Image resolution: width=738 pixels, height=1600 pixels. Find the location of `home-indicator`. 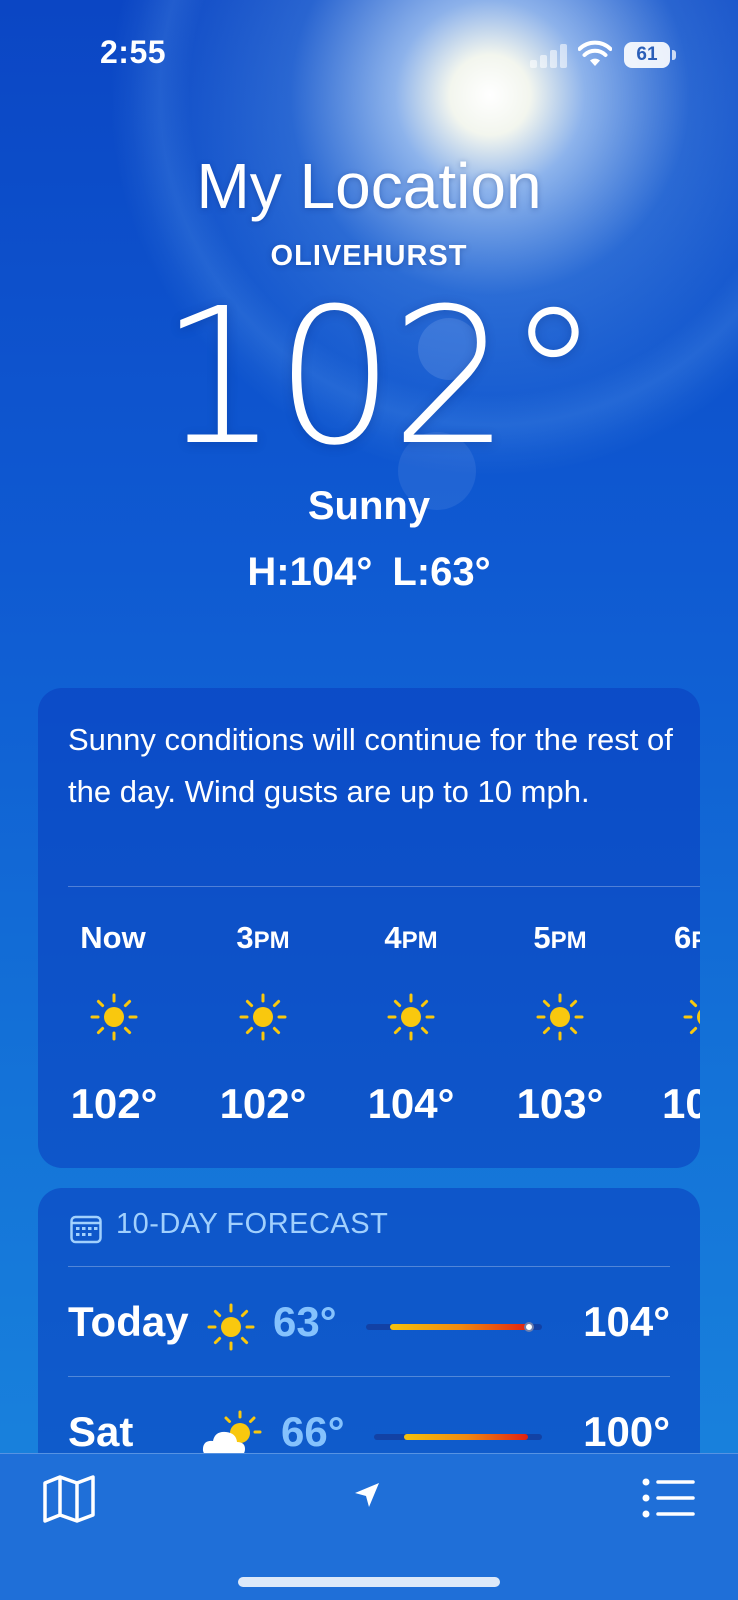

home-indicator is located at coordinates (369, 1582).